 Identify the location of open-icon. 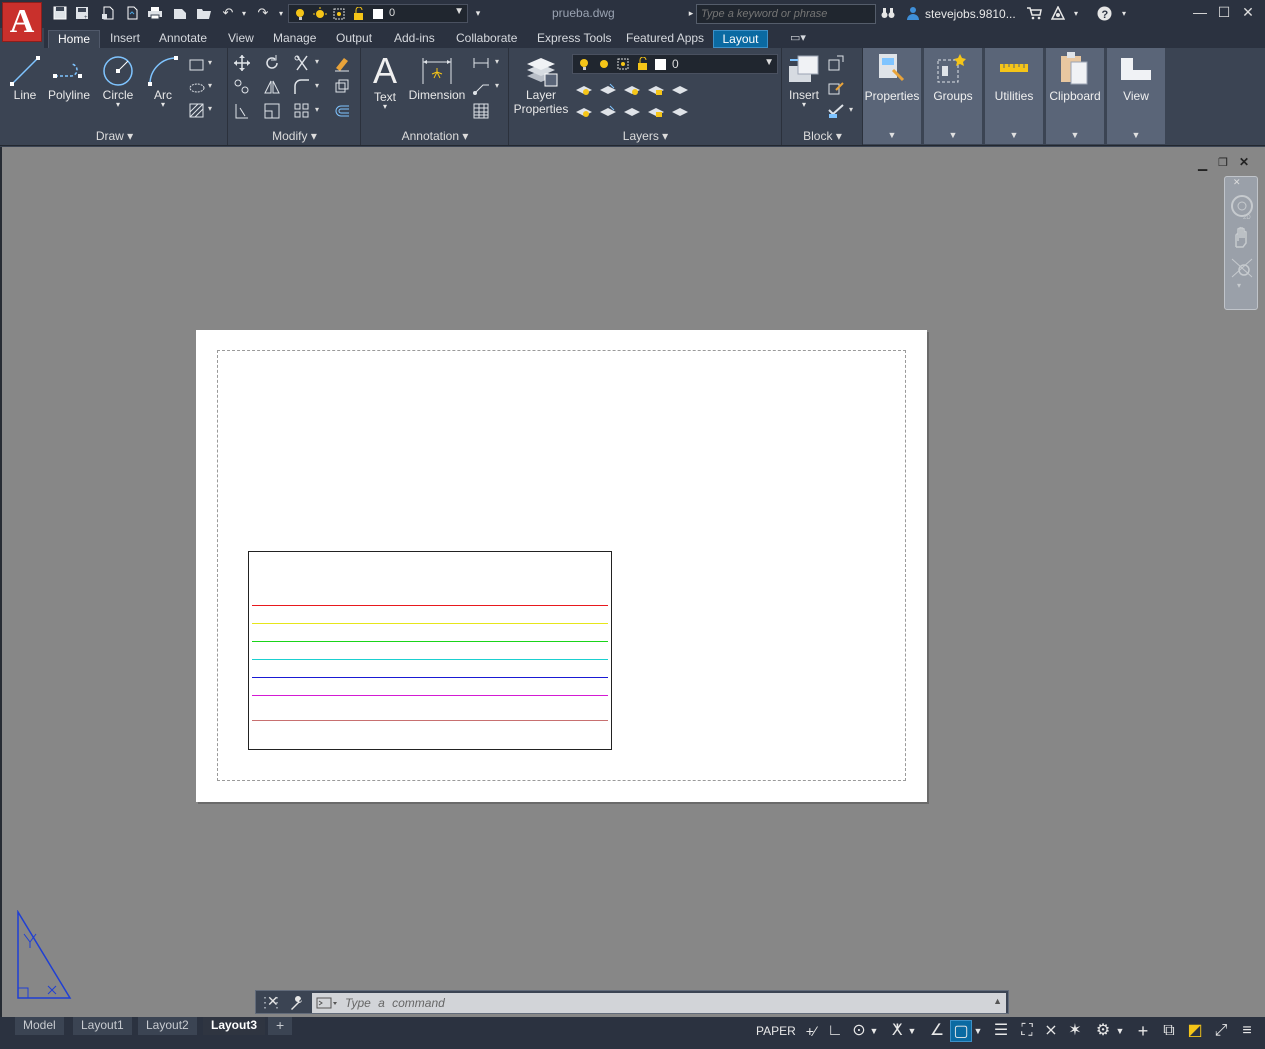
(204, 13).